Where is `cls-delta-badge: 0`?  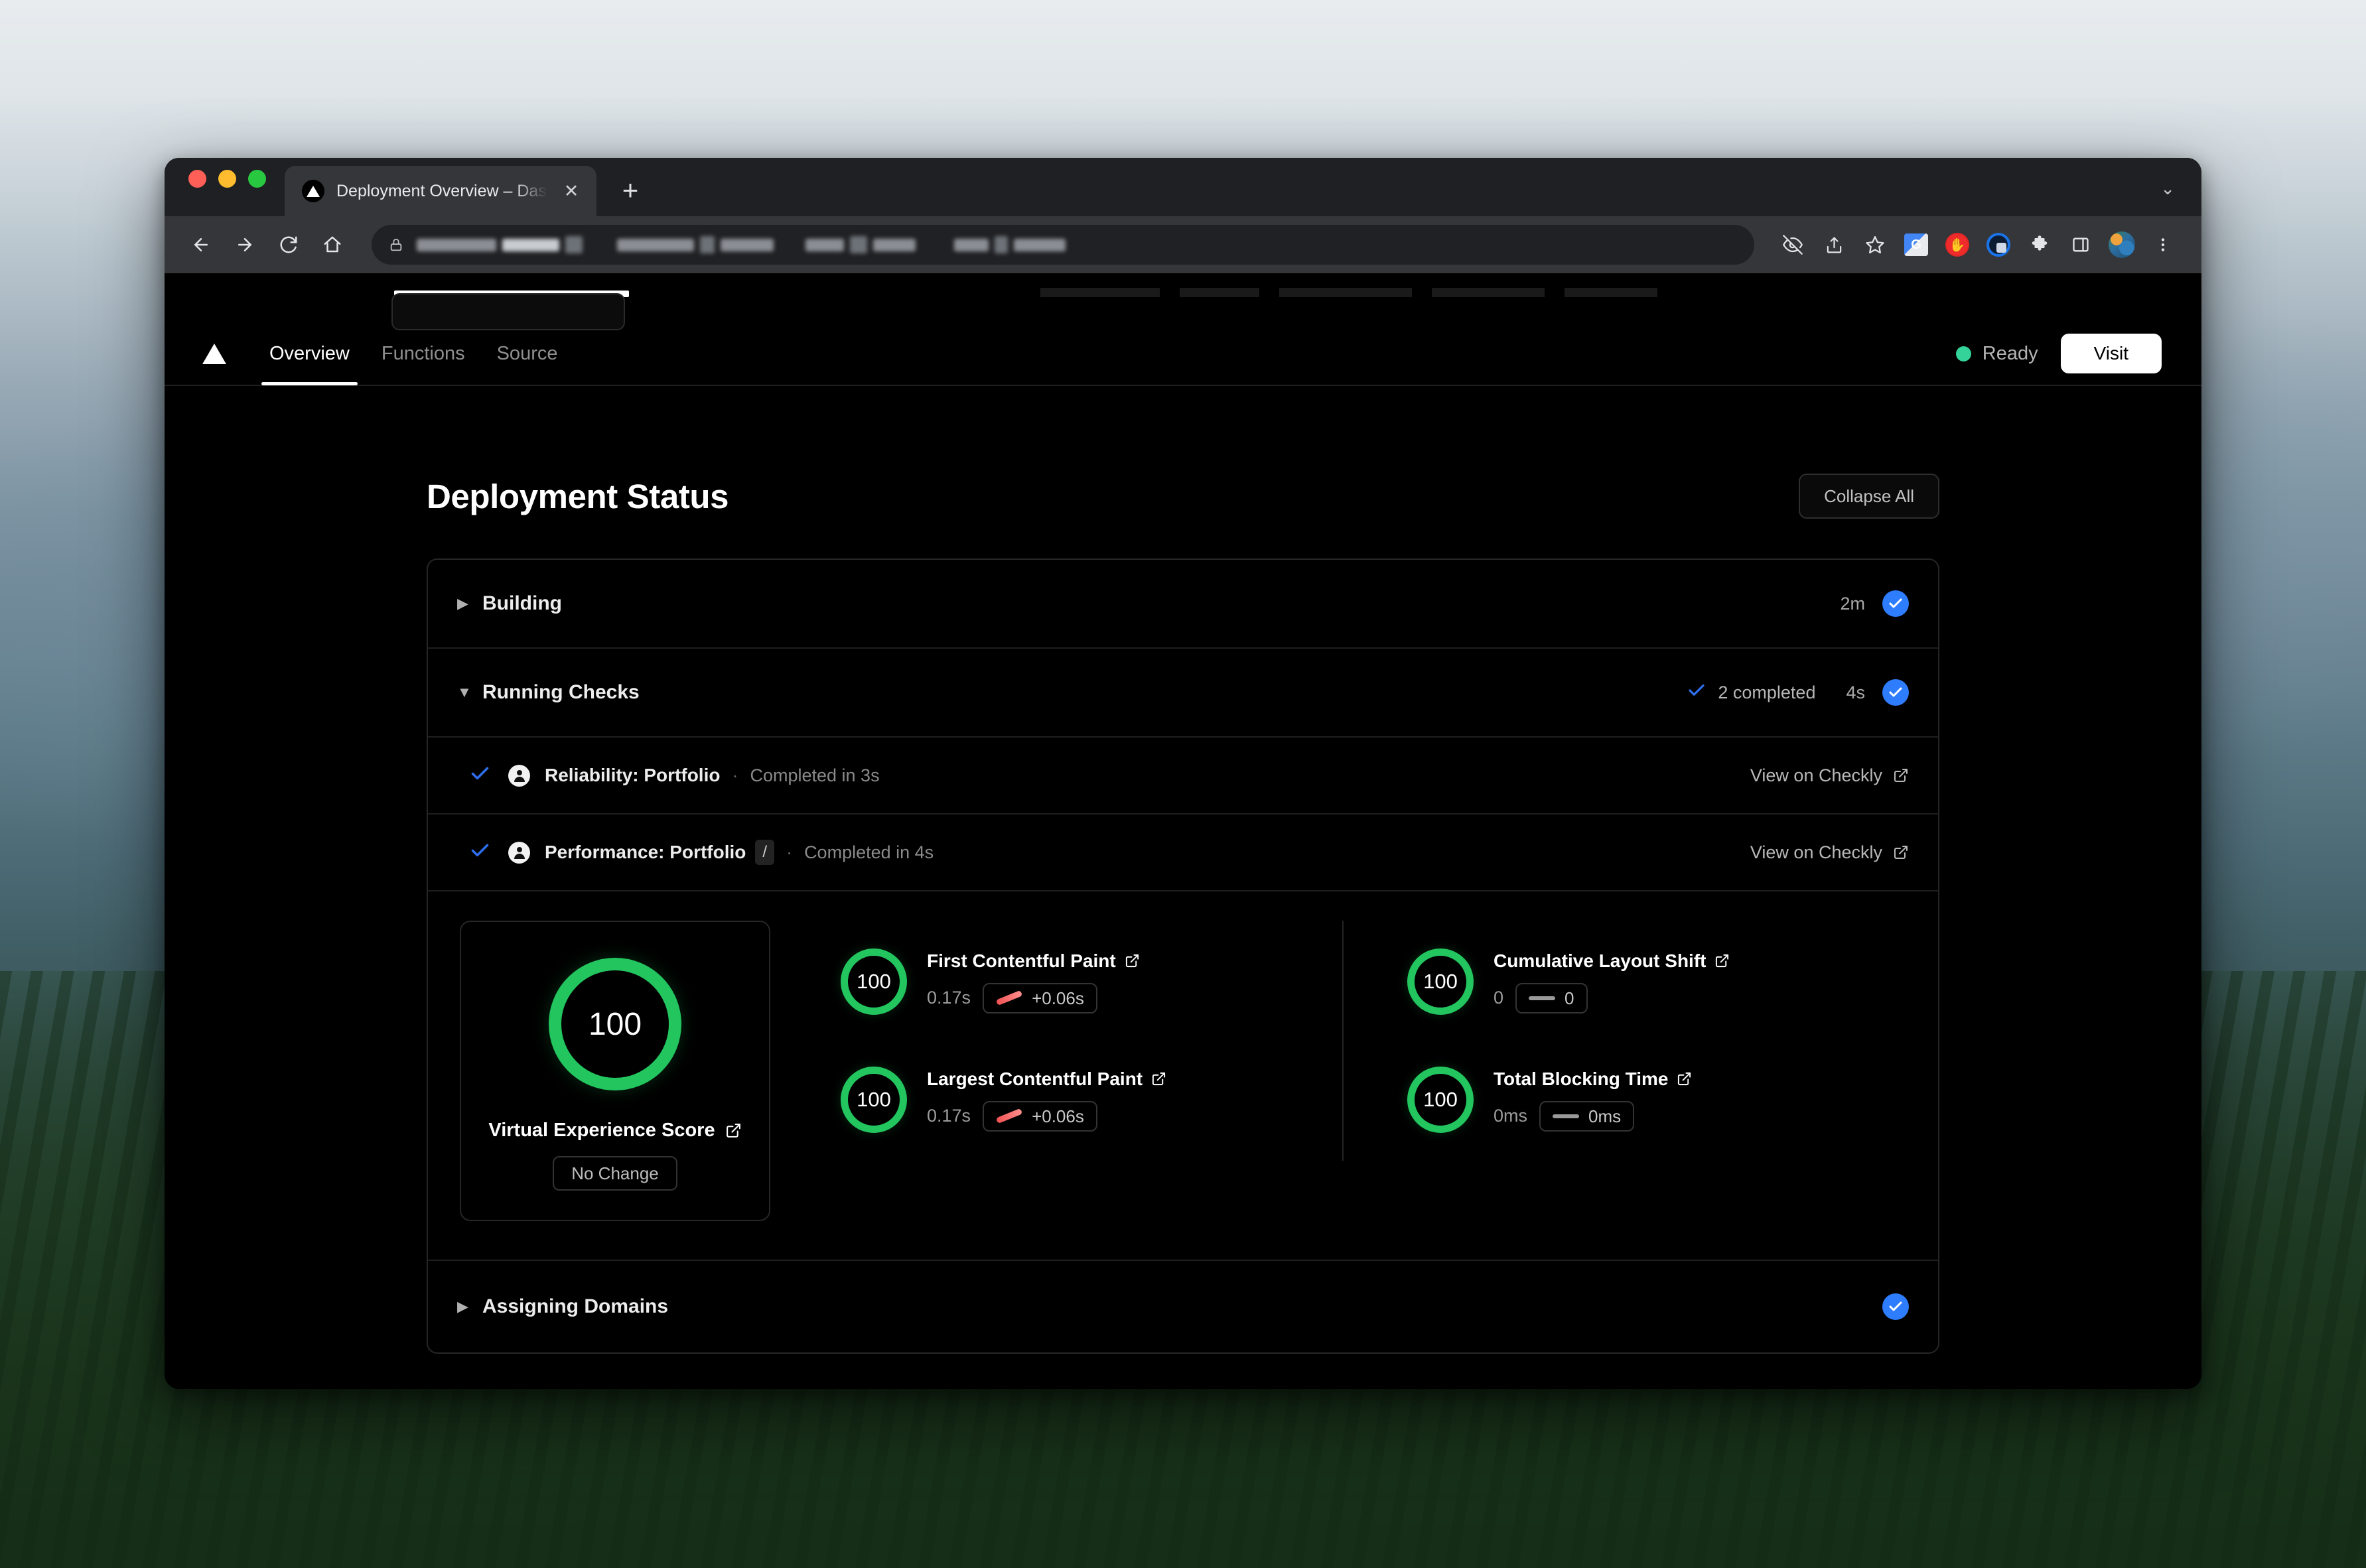
cls-delta-badge: 0 is located at coordinates (1551, 998).